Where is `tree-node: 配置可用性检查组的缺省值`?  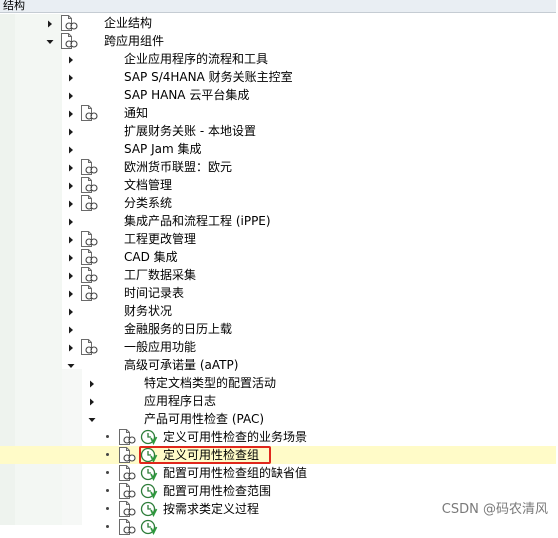
tree-node: 配置可用性检查组的缺省值 is located at coordinates (278, 473).